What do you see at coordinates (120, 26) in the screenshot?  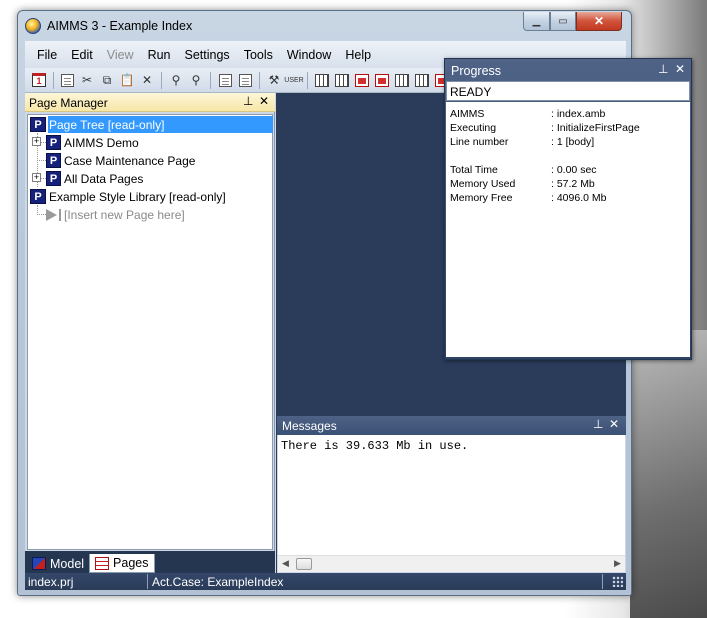 I see `window-title: AIMMS 3 - Example Index` at bounding box center [120, 26].